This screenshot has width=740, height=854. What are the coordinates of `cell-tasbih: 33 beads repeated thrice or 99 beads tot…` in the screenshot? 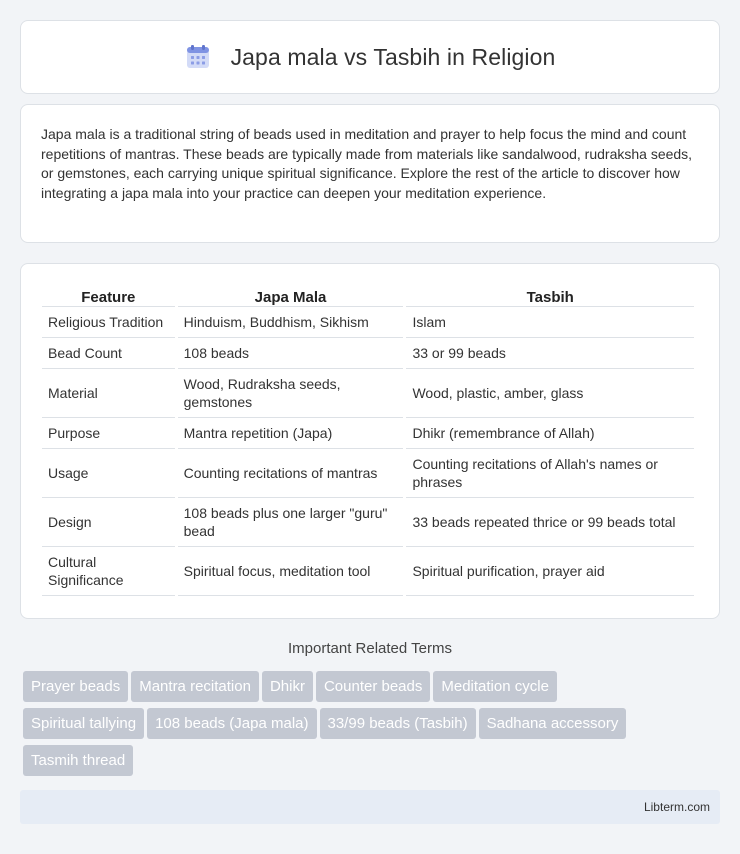 It's located at (550, 522).